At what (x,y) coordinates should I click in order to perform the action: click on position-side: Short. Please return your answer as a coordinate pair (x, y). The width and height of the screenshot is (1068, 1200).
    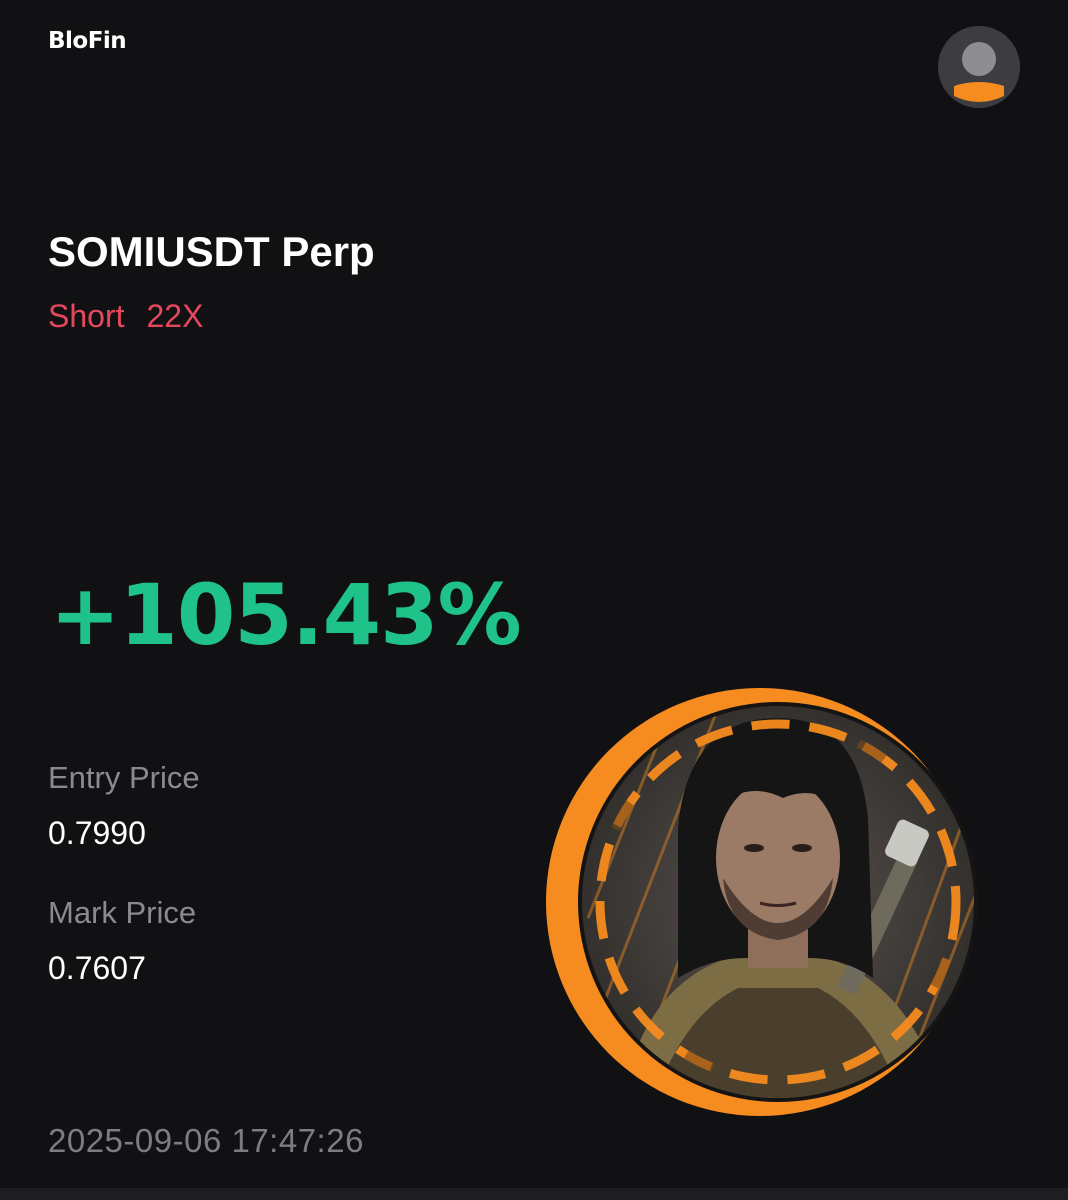
    Looking at the image, I should click on (86, 316).